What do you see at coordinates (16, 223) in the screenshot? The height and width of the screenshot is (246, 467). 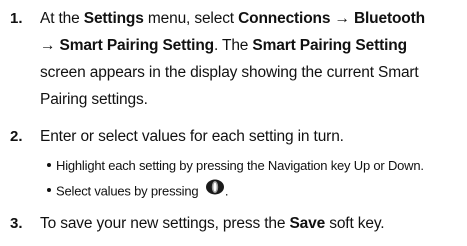 I see `step-number: 3.` at bounding box center [16, 223].